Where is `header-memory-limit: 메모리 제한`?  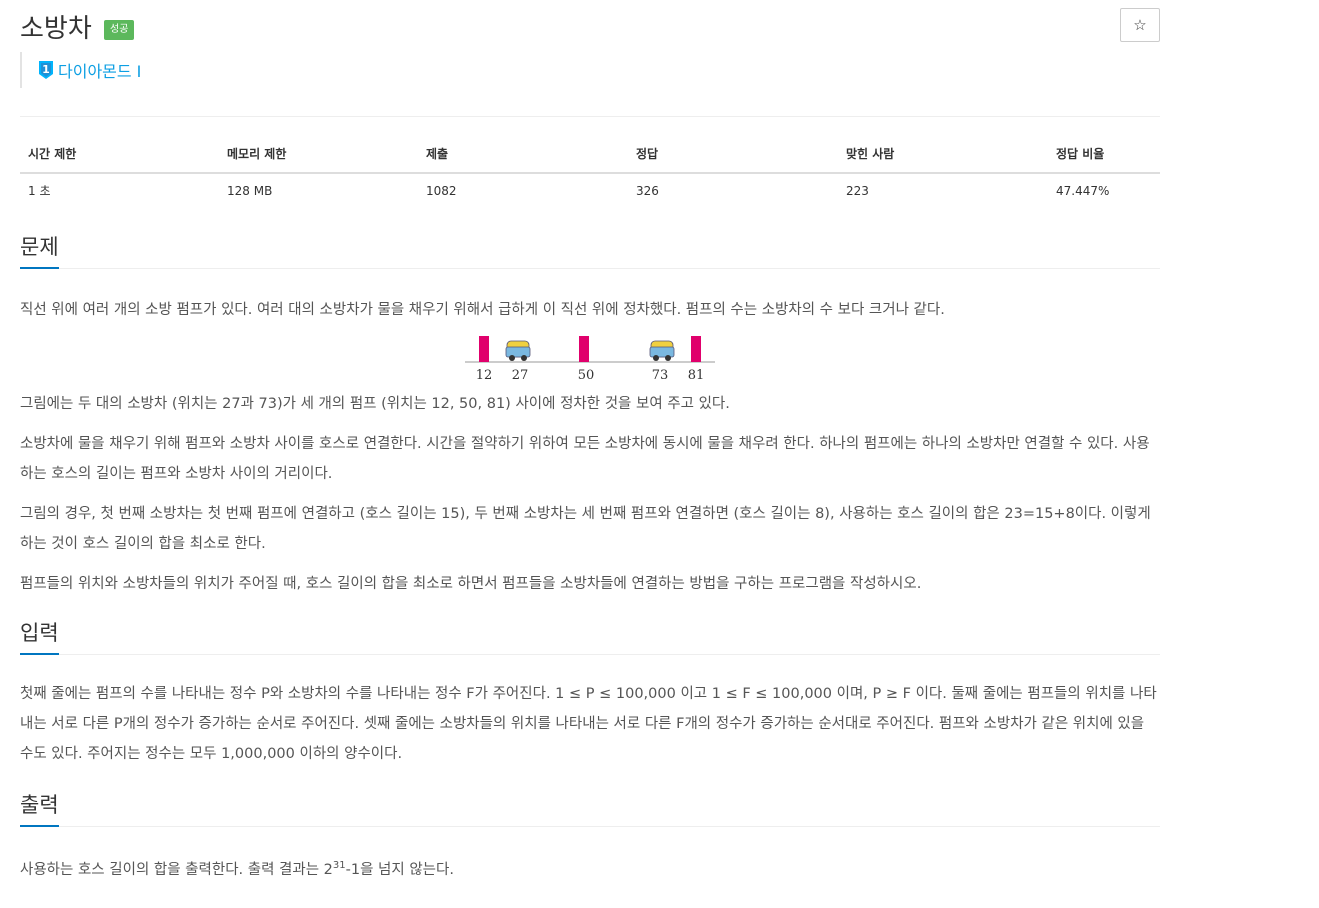
header-memory-limit: 메모리 제한 is located at coordinates (318, 156).